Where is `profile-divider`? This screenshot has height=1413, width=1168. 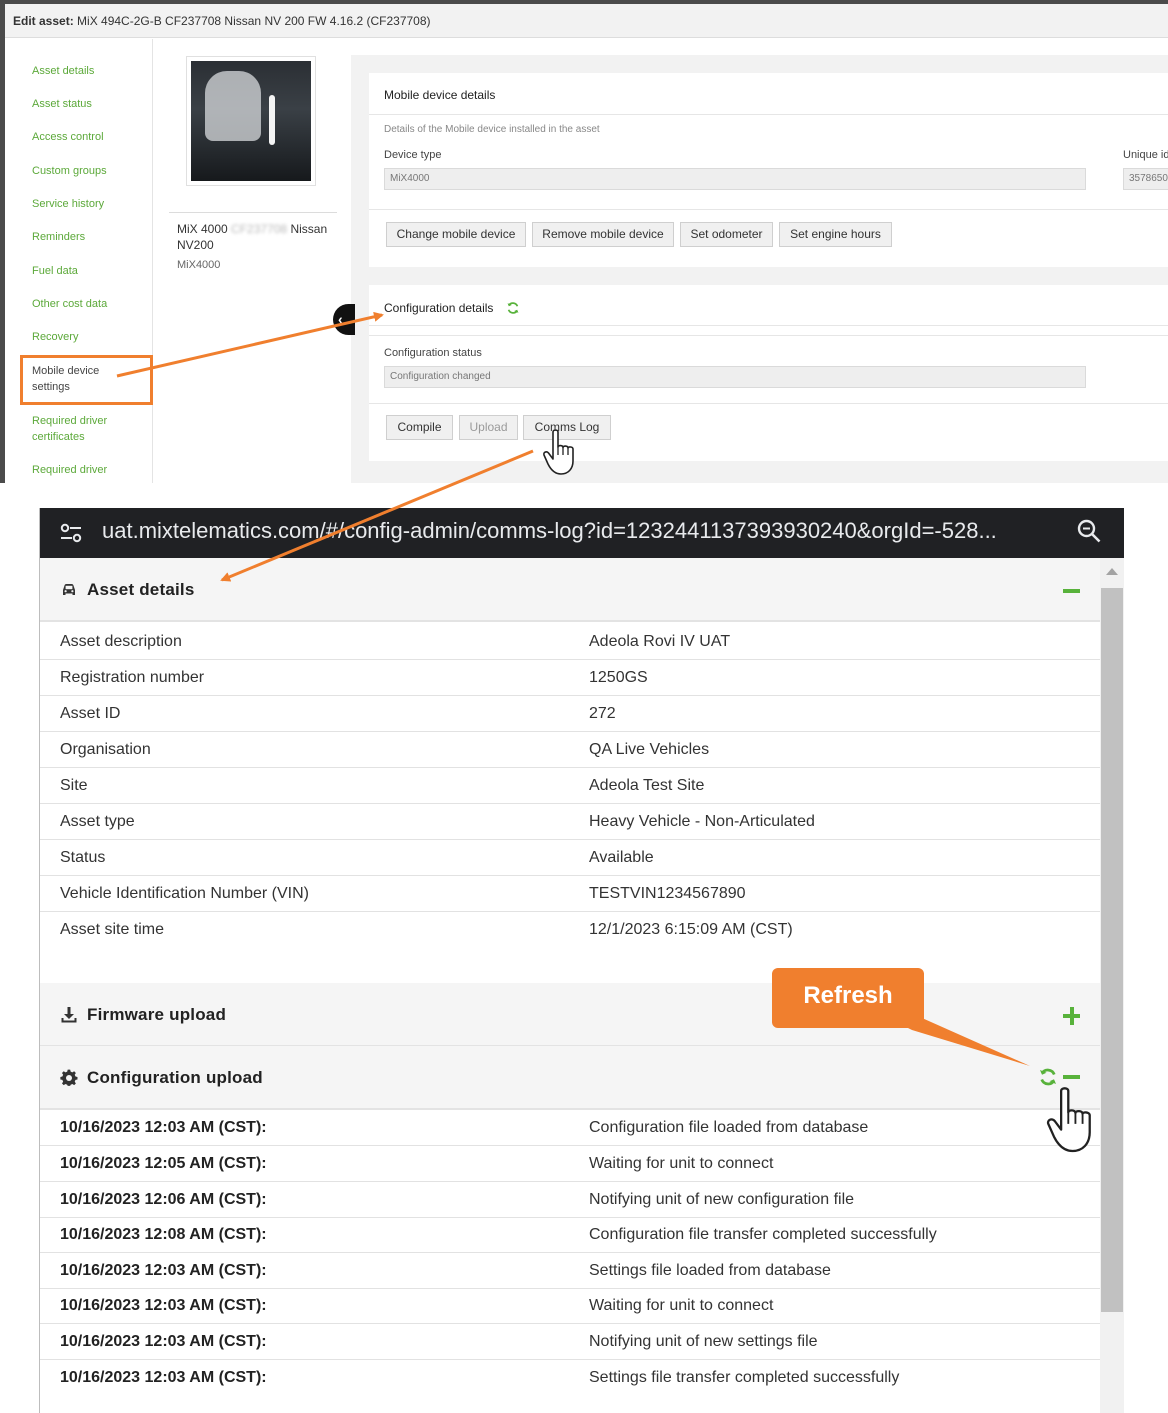 profile-divider is located at coordinates (253, 212).